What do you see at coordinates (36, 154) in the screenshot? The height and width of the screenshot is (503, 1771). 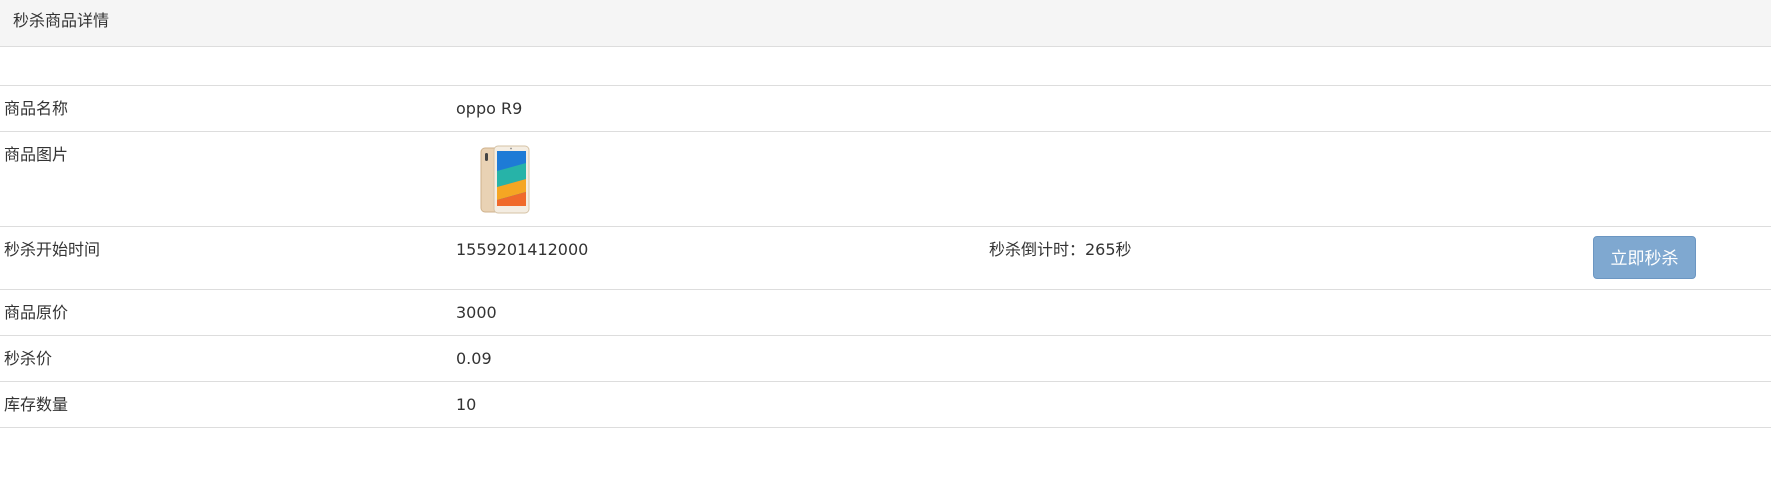 I see `goods-image-label: 商品图片` at bounding box center [36, 154].